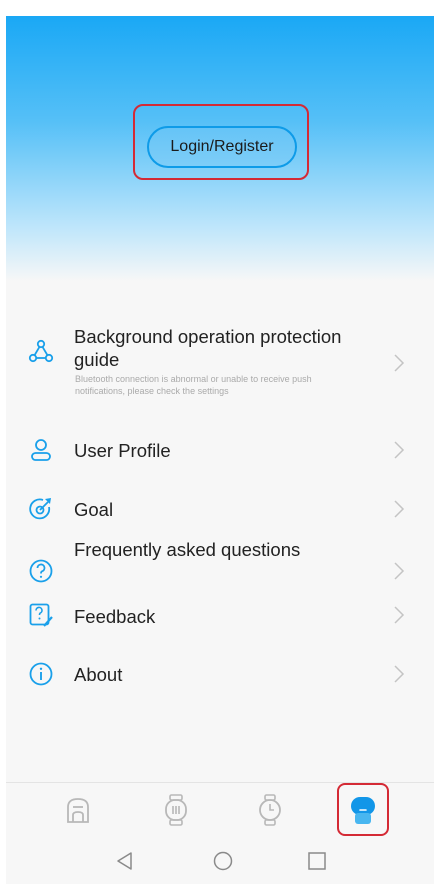 The image size is (434, 884). What do you see at coordinates (176, 810) in the screenshot?
I see `device-icon` at bounding box center [176, 810].